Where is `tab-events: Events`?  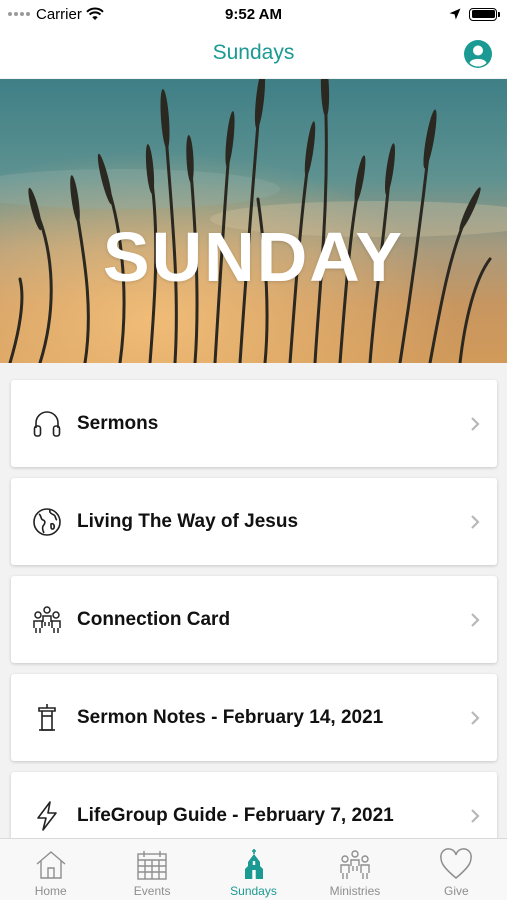 tab-events: Events is located at coordinates (151, 869).